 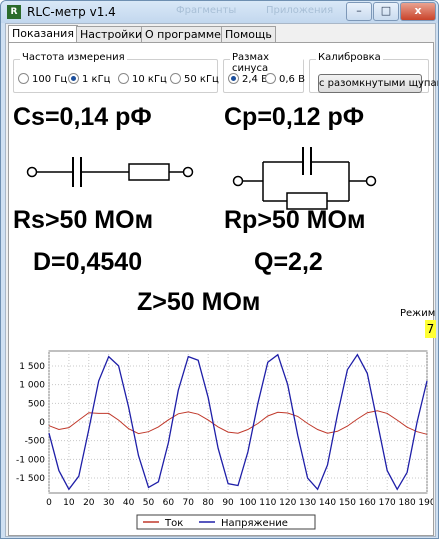 What do you see at coordinates (88, 262) in the screenshot?
I see `d-reading: D=0,4540` at bounding box center [88, 262].